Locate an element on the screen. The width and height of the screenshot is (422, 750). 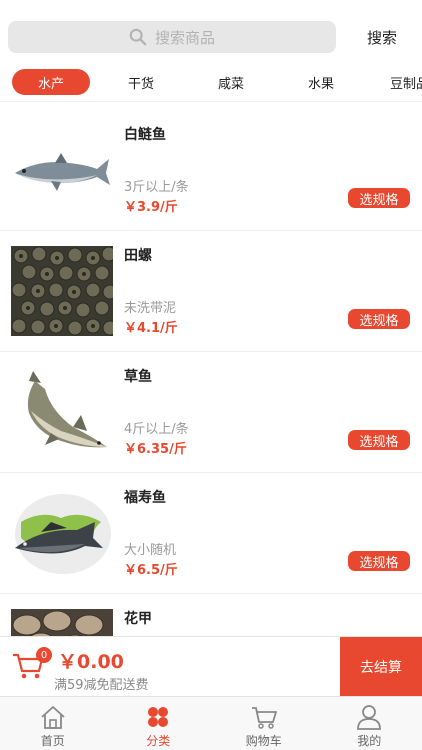
cart-count-badge: 0 is located at coordinates (44, 655).